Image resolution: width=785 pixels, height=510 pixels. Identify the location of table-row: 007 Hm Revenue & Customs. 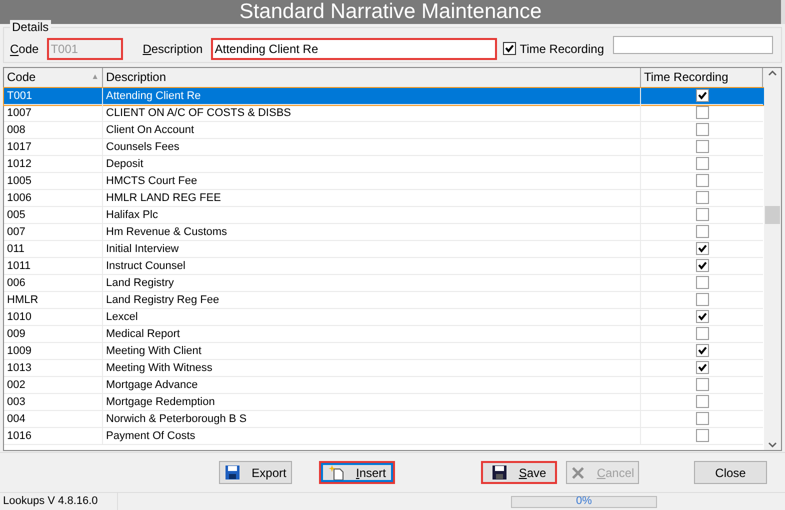
(384, 232).